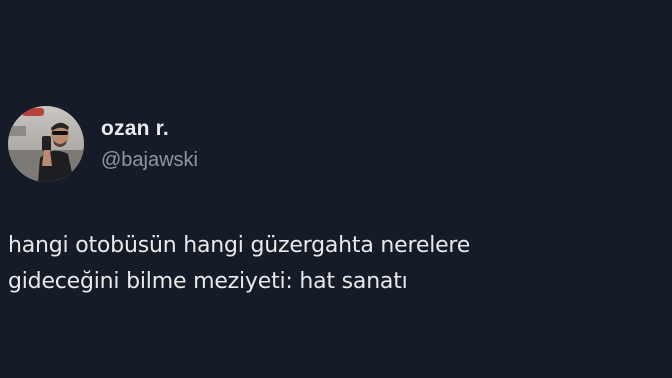 The width and height of the screenshot is (672, 378). What do you see at coordinates (239, 245) in the screenshot?
I see `tweet-text-line: hangi otobüsün hangi güzergahta nerelere` at bounding box center [239, 245].